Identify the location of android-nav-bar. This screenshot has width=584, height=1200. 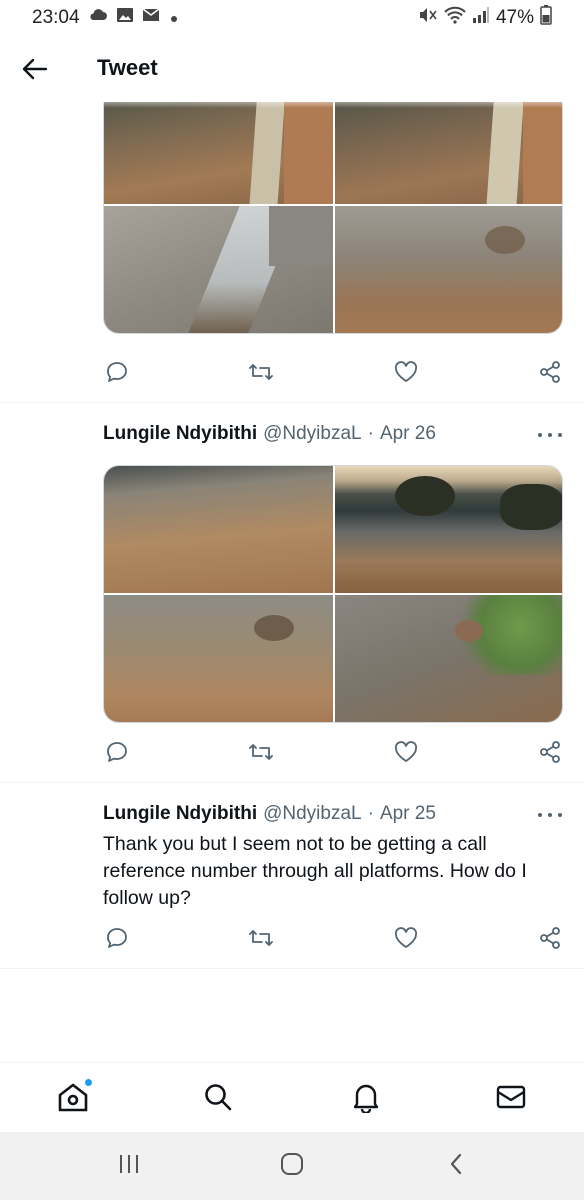
(292, 1166).